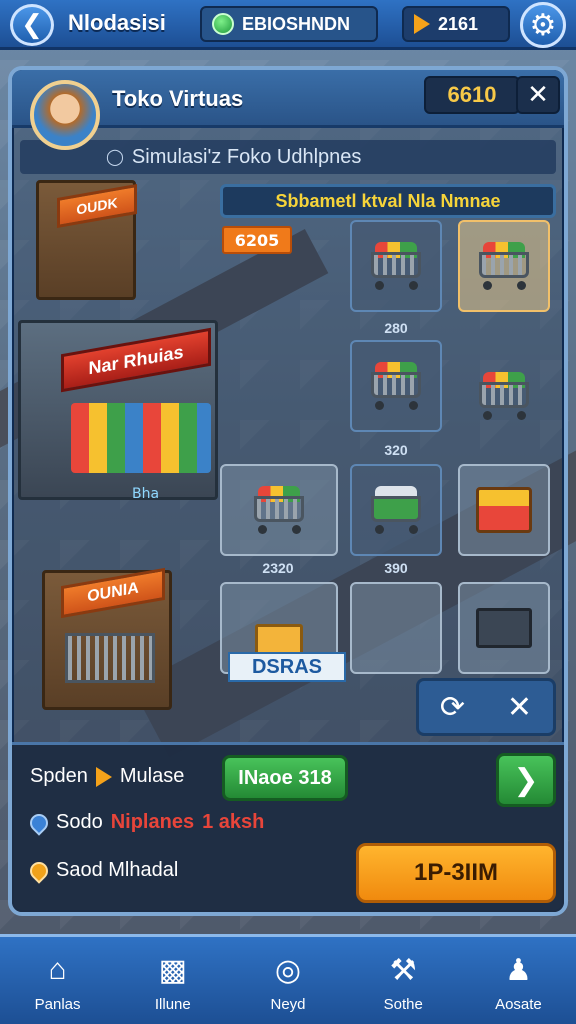 The height and width of the screenshot is (1024, 576). Describe the element at coordinates (403, 1004) in the screenshot. I see `nav-label: Sothe` at that location.